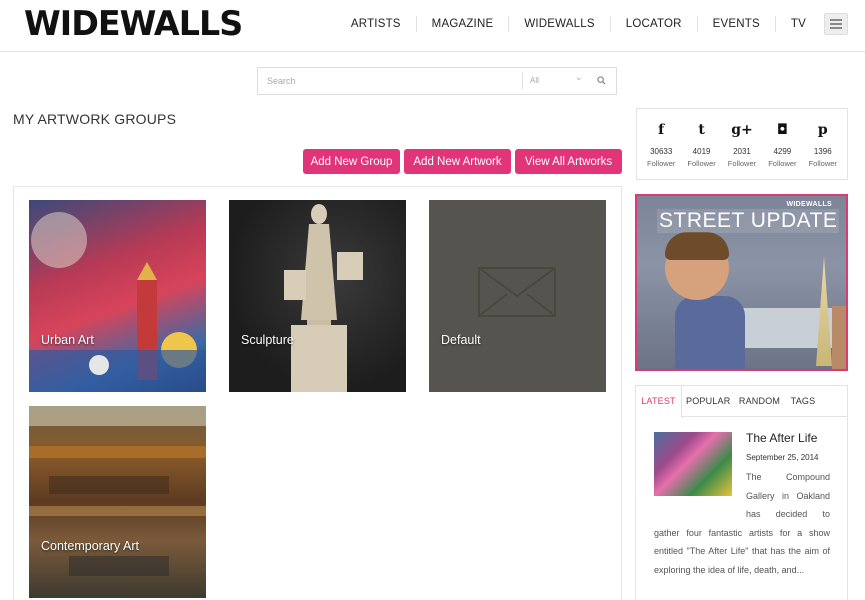 The height and width of the screenshot is (600, 865). I want to click on group-tile-sculpture: Sculpture, so click(317, 296).